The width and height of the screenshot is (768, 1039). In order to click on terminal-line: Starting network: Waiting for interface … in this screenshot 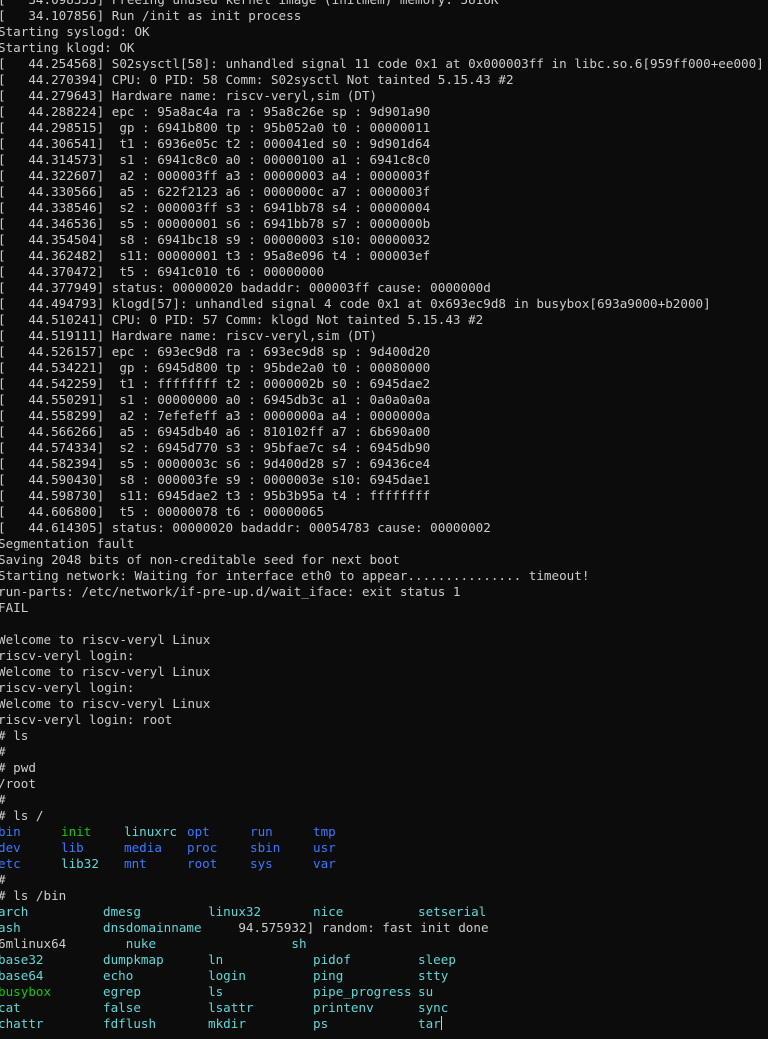, I will do `click(295, 575)`.